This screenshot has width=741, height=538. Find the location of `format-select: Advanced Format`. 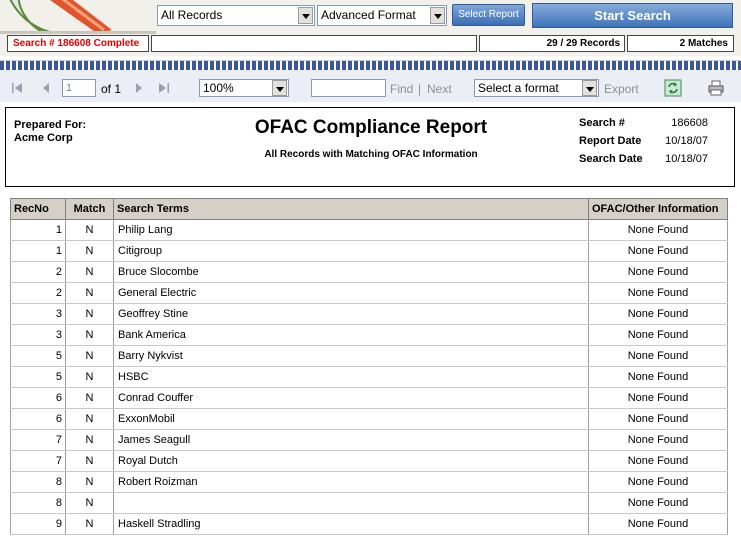

format-select: Advanced Format is located at coordinates (382, 15).